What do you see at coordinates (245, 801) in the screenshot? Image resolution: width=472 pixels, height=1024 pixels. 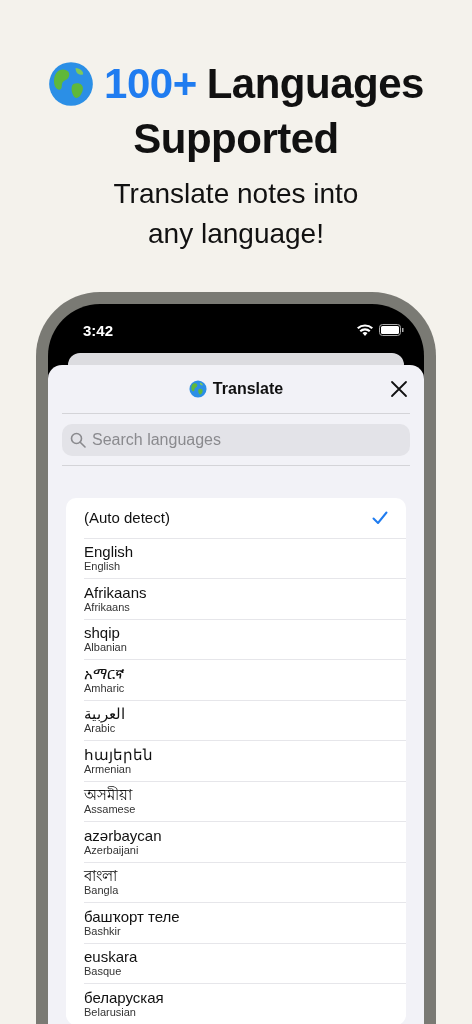 I see `language-row: অসমীয়া Assamese` at bounding box center [245, 801].